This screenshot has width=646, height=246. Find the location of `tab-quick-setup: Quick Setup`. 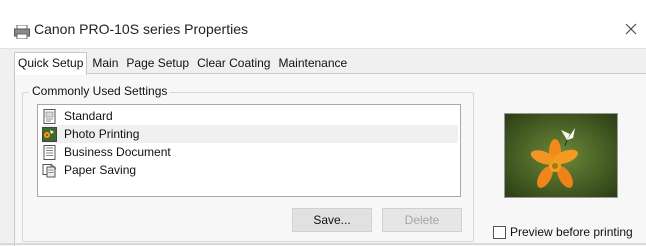

tab-quick-setup: Quick Setup is located at coordinates (51, 63).